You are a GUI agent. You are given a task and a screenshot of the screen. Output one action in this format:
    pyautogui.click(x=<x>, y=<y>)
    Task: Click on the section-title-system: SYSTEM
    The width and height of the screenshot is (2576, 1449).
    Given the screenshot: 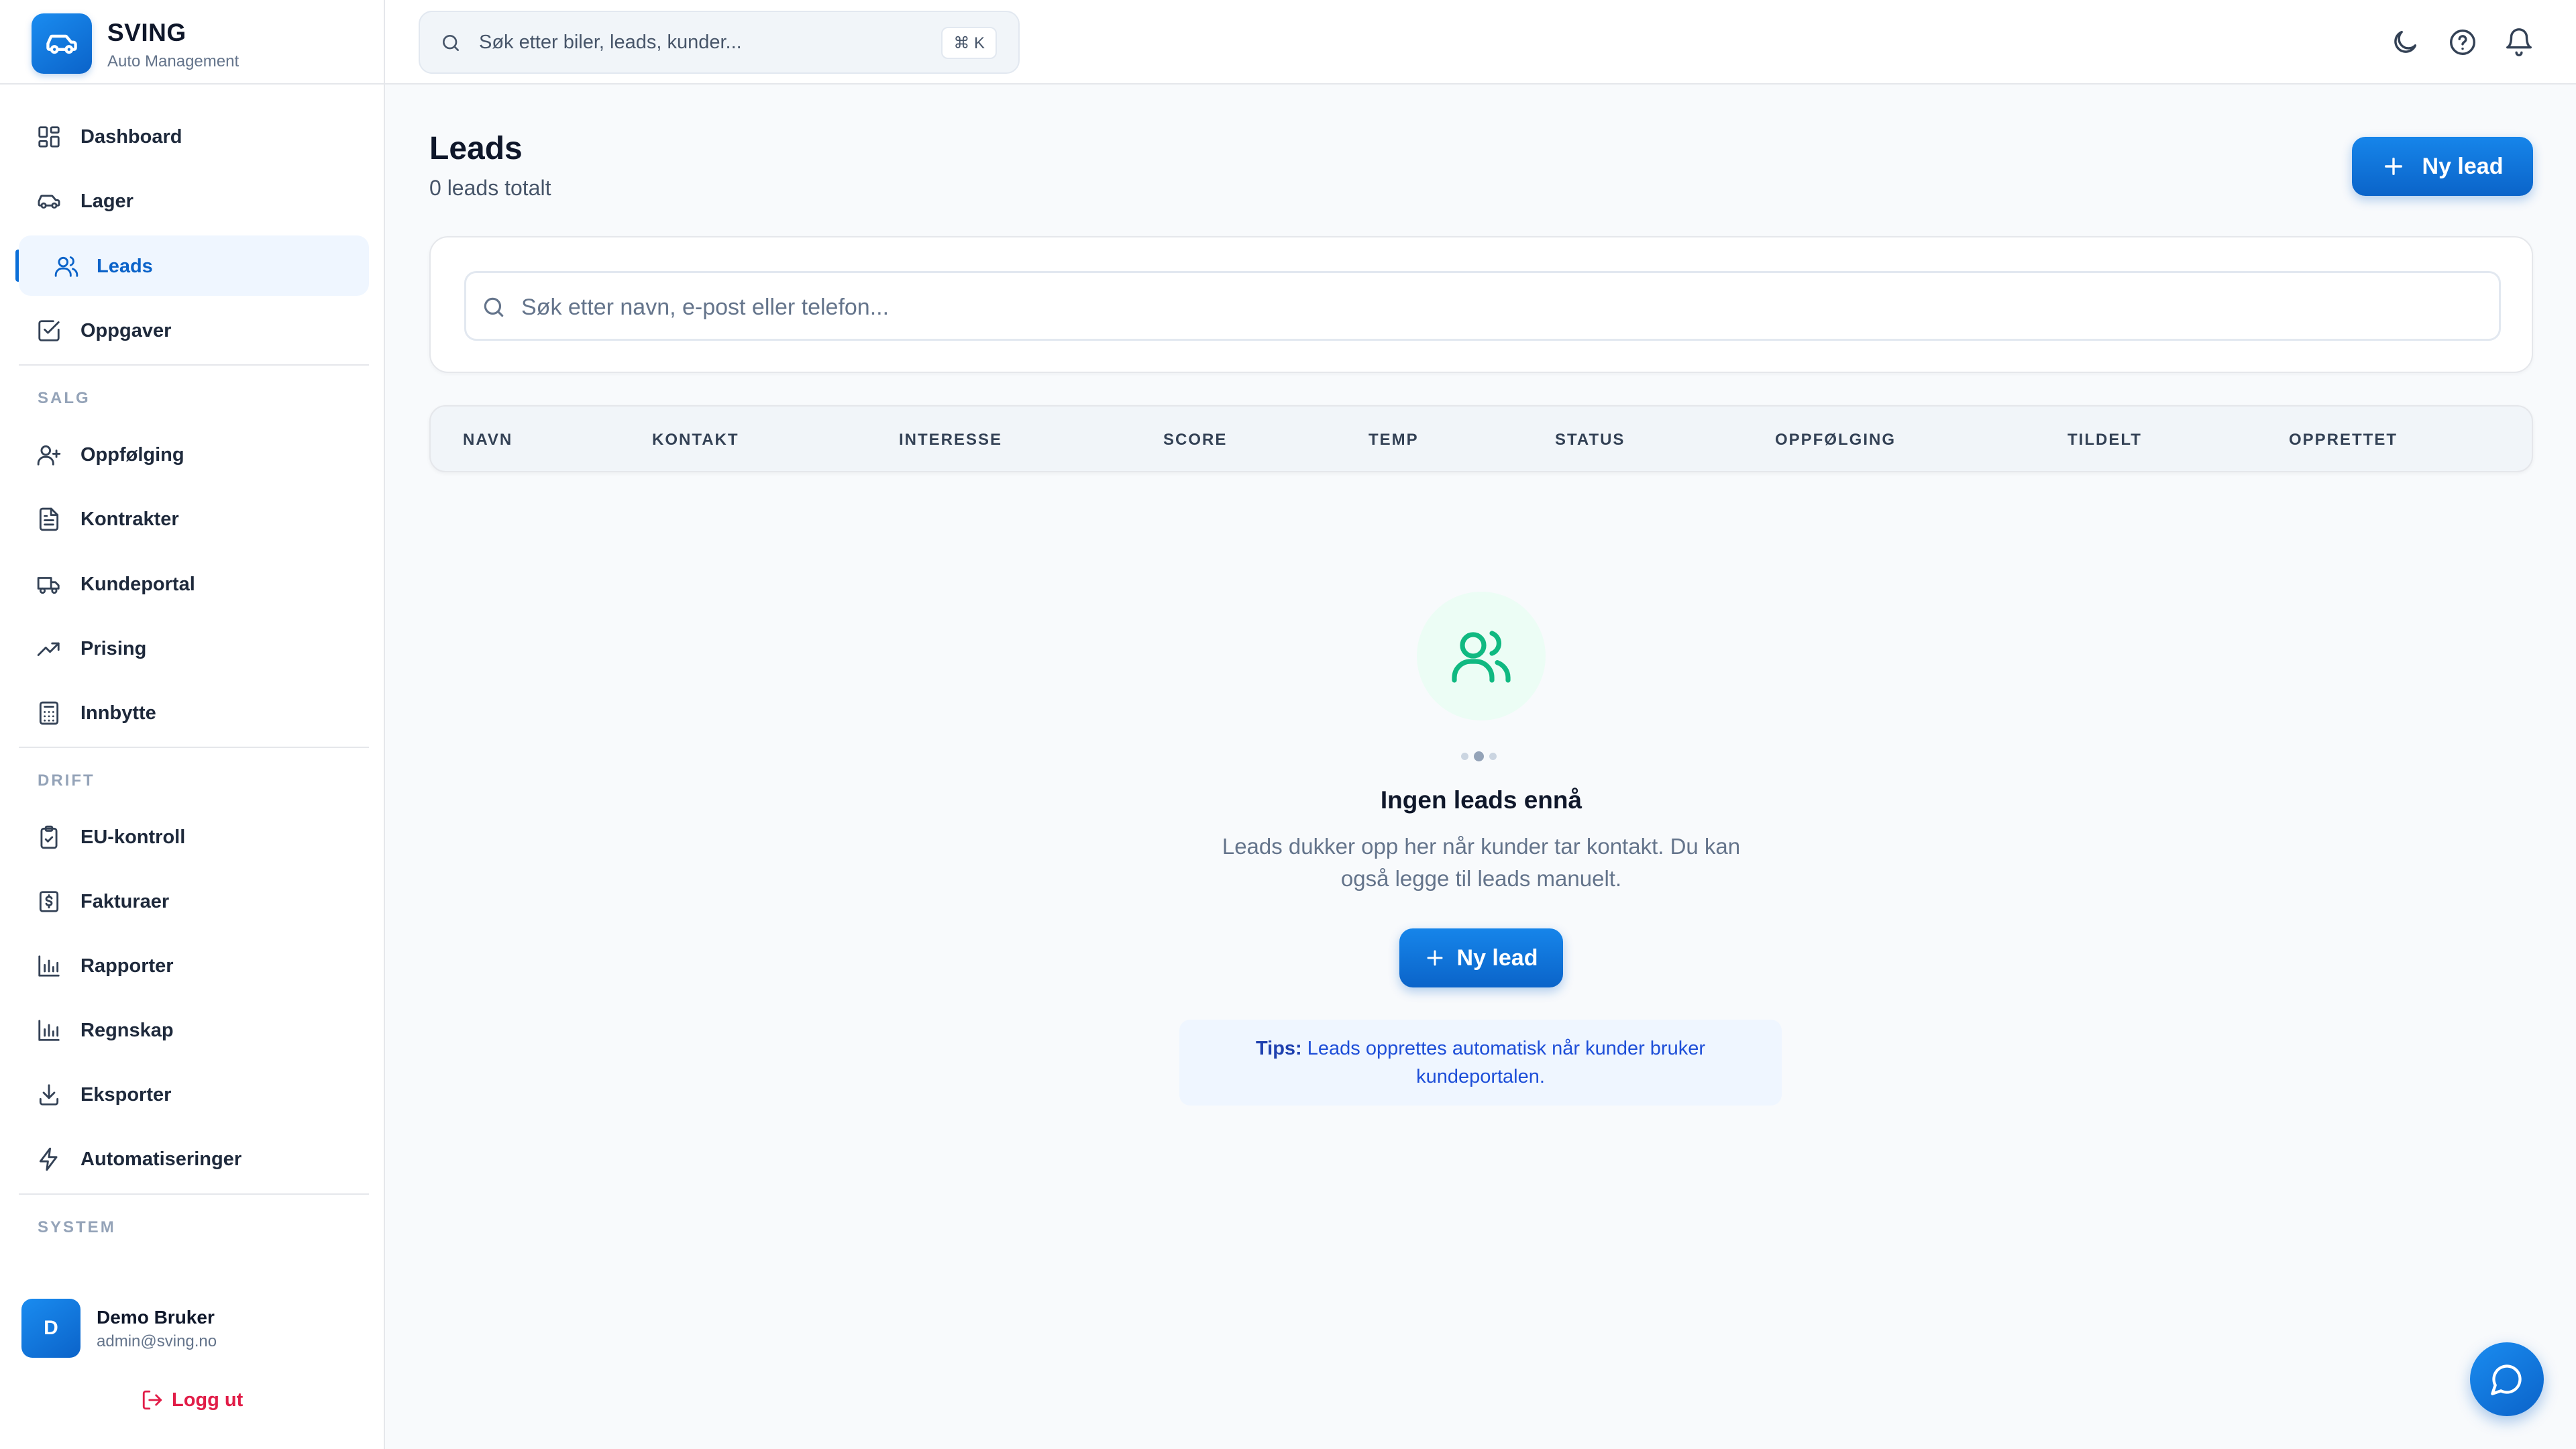 What is the action you would take?
    pyautogui.click(x=77, y=1227)
    